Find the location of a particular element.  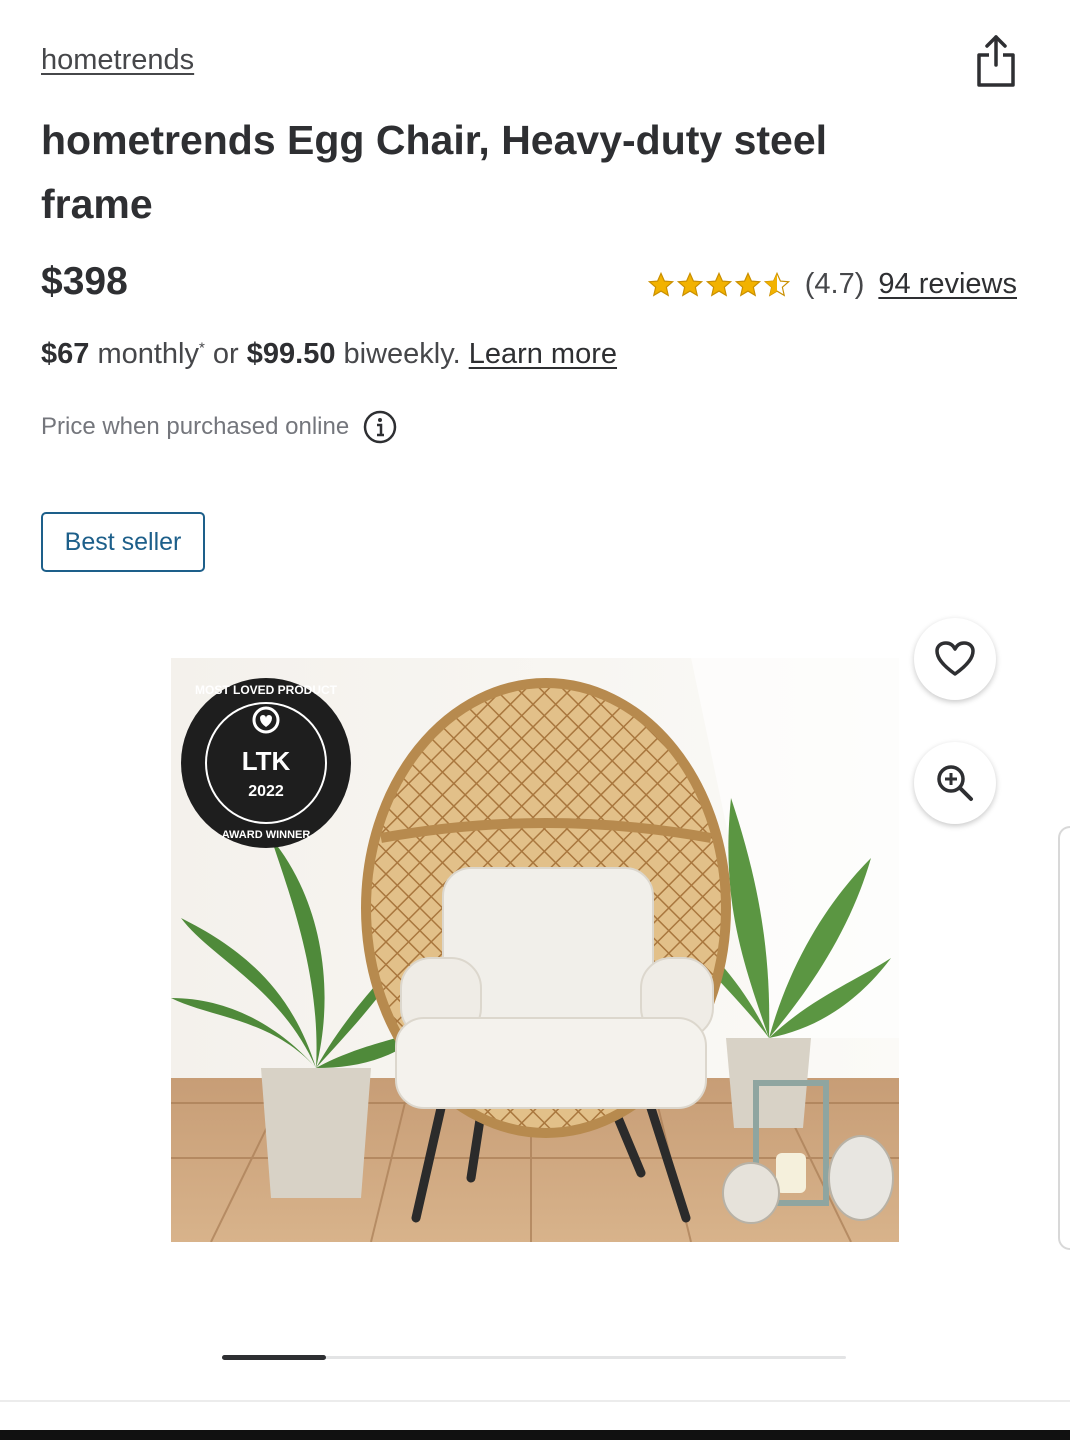

award-badge: MOST LOVED PRODUCT LTK 2022 AWARD WINNER is located at coordinates (266, 763).